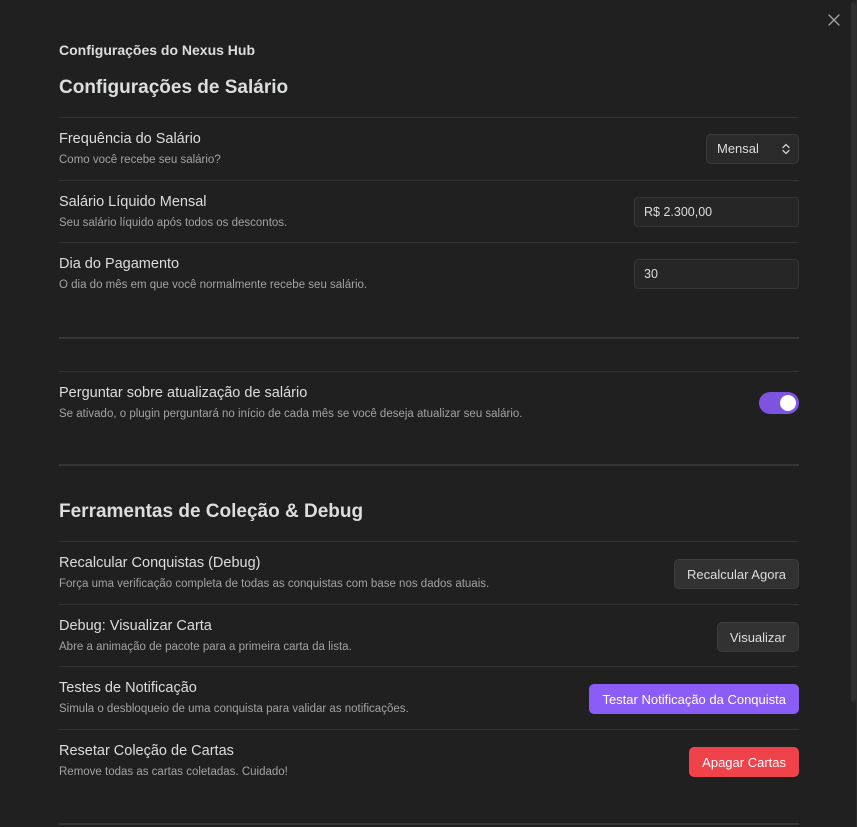  I want to click on setting-name: Debug: Visualizar Carta, so click(135, 626).